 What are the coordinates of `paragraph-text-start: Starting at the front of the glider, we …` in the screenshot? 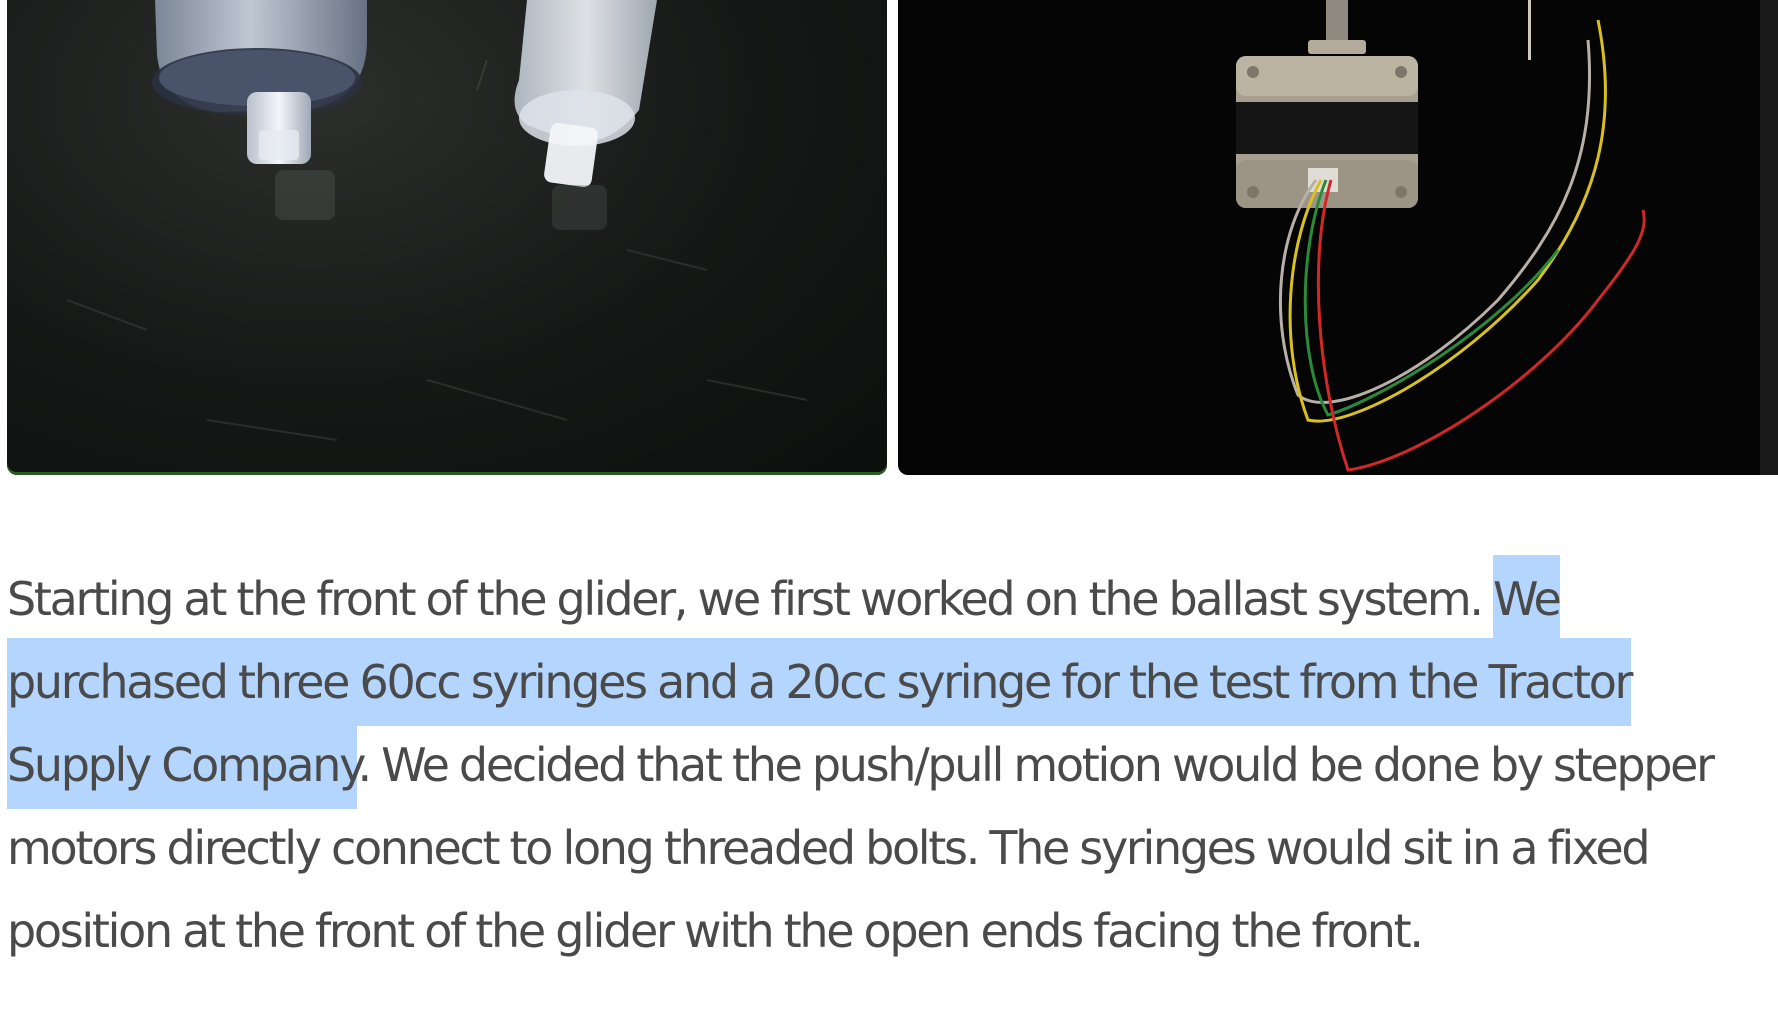 It's located at (750, 599).